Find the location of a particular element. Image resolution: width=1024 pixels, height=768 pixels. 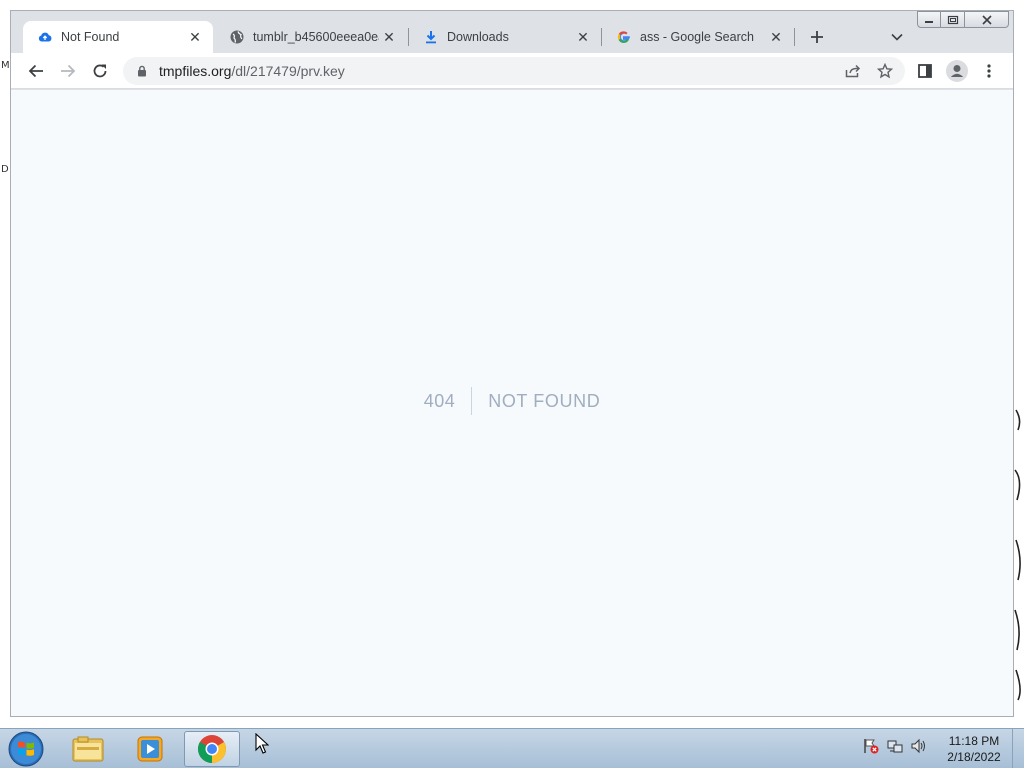

side-panel-icon is located at coordinates (925, 71).